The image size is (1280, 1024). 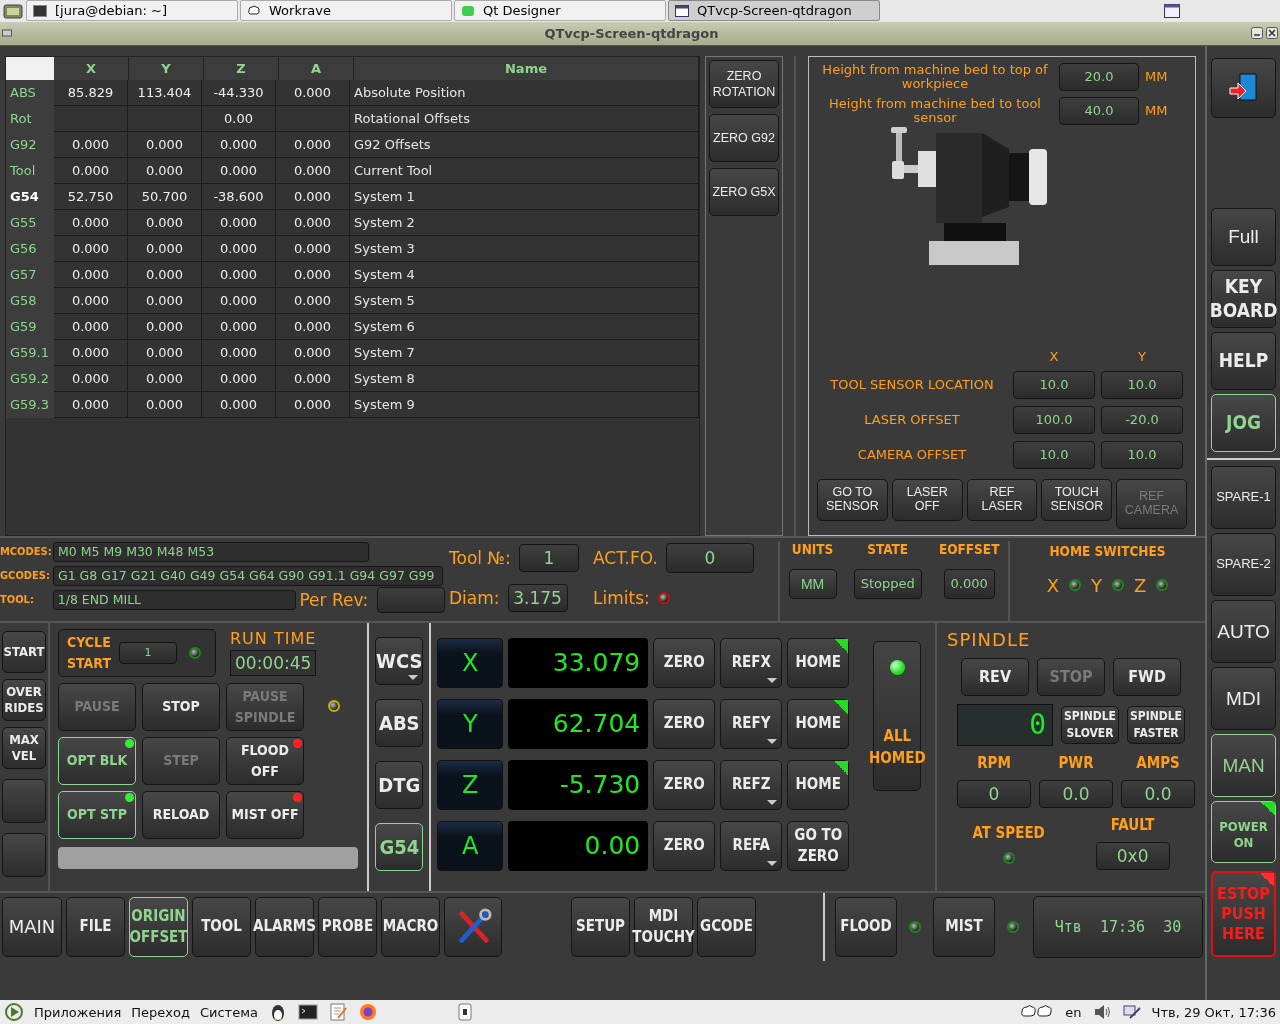 I want to click on axis-button: Z, so click(x=470, y=784).